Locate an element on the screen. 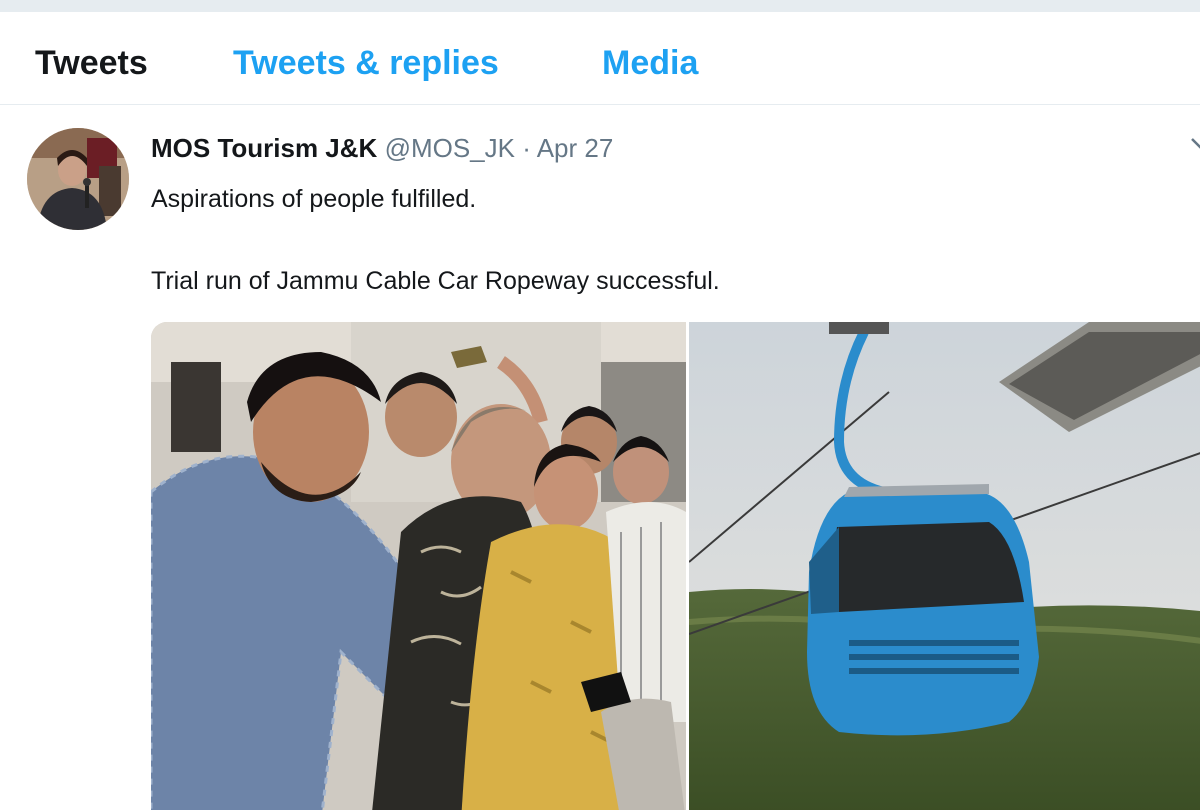 The height and width of the screenshot is (810, 1200). profile-tabs: Tweets Tweets & replies Media is located at coordinates (600, 58).